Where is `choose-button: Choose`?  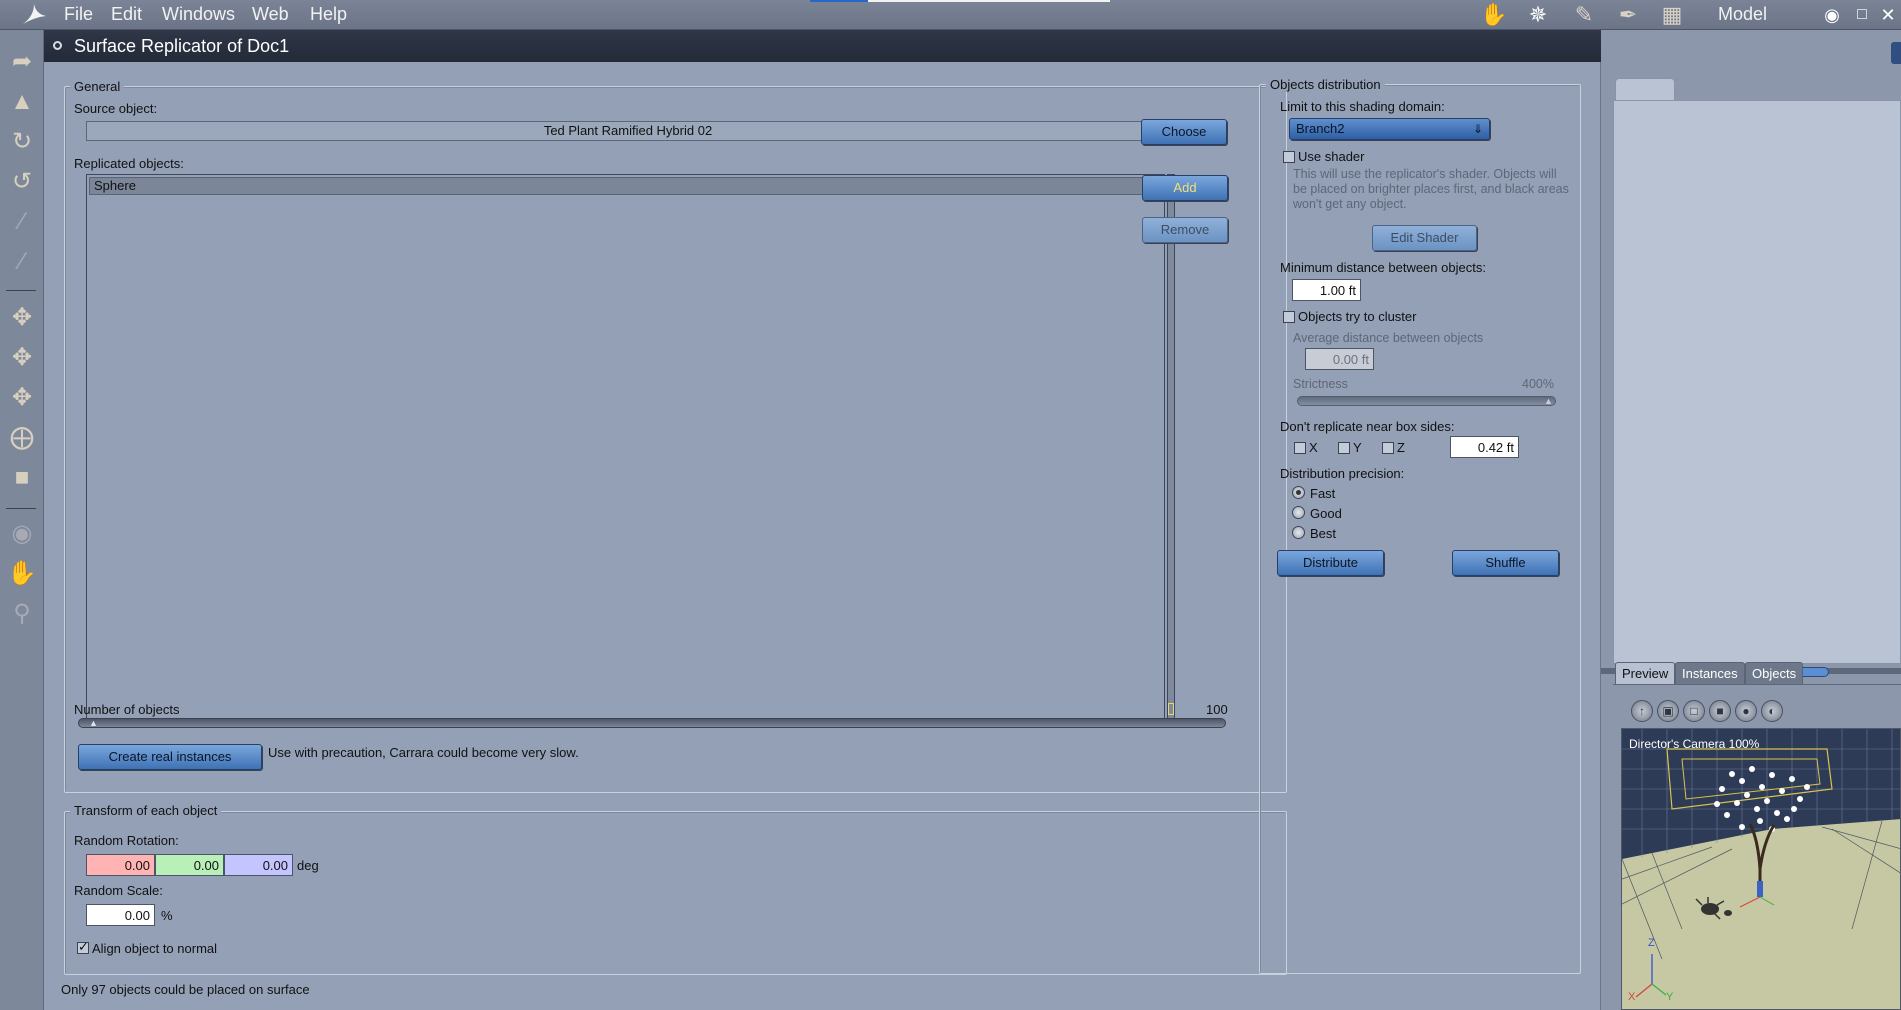
choose-button: Choose is located at coordinates (1184, 132).